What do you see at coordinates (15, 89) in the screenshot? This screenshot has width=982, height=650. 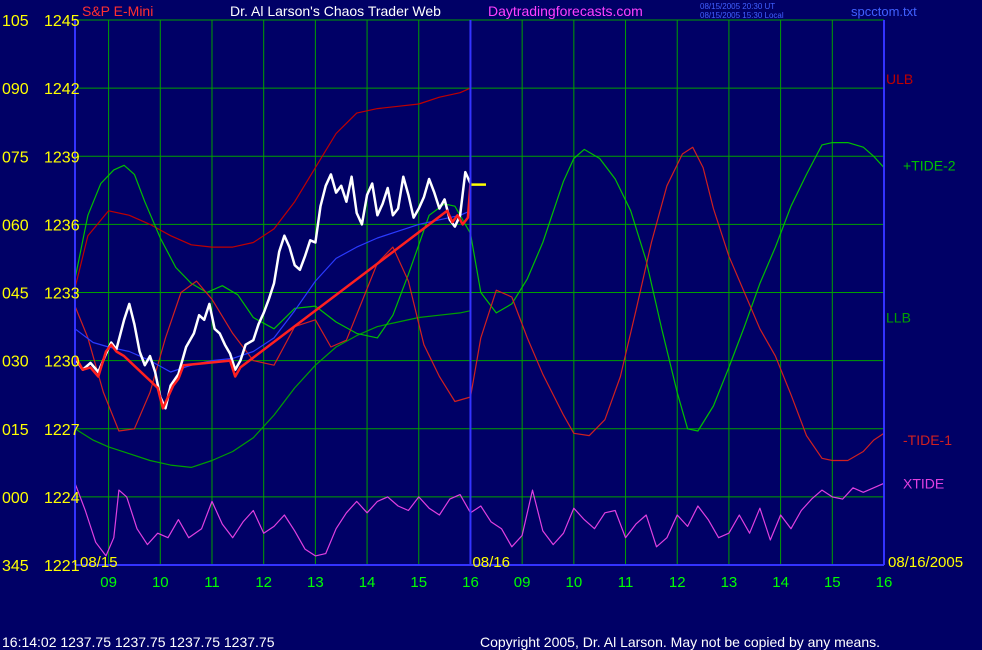 I see `angle-tick-label: 090` at bounding box center [15, 89].